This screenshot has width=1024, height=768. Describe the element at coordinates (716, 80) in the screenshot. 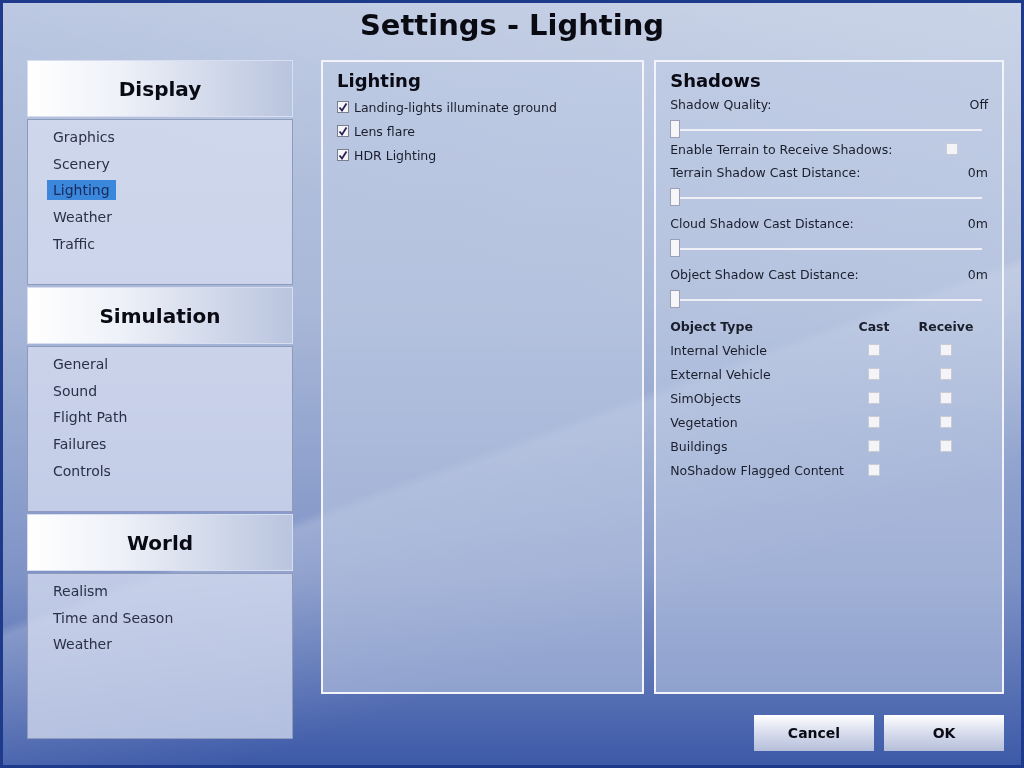

I see `panel-title: Shadows` at that location.